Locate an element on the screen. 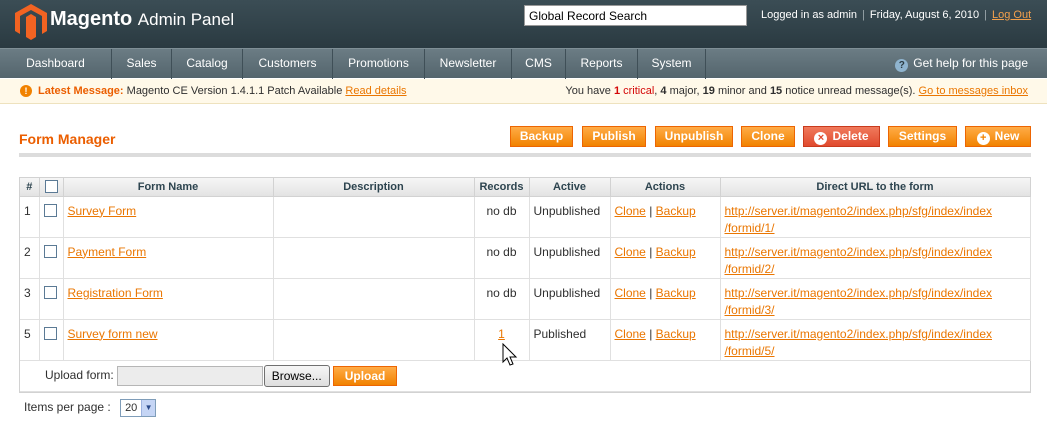 The image size is (1047, 428). logo-title: Magento Admin Panel is located at coordinates (142, 19).